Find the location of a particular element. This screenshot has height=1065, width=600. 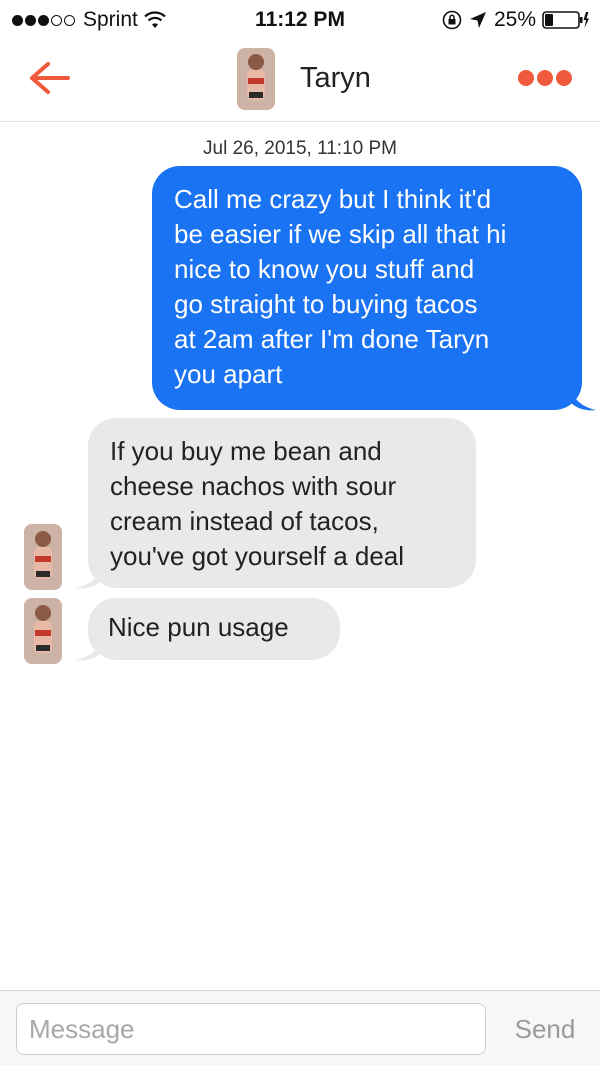

status-bar: Sprint 11:12 PM 25% is located at coordinates (300, 20).